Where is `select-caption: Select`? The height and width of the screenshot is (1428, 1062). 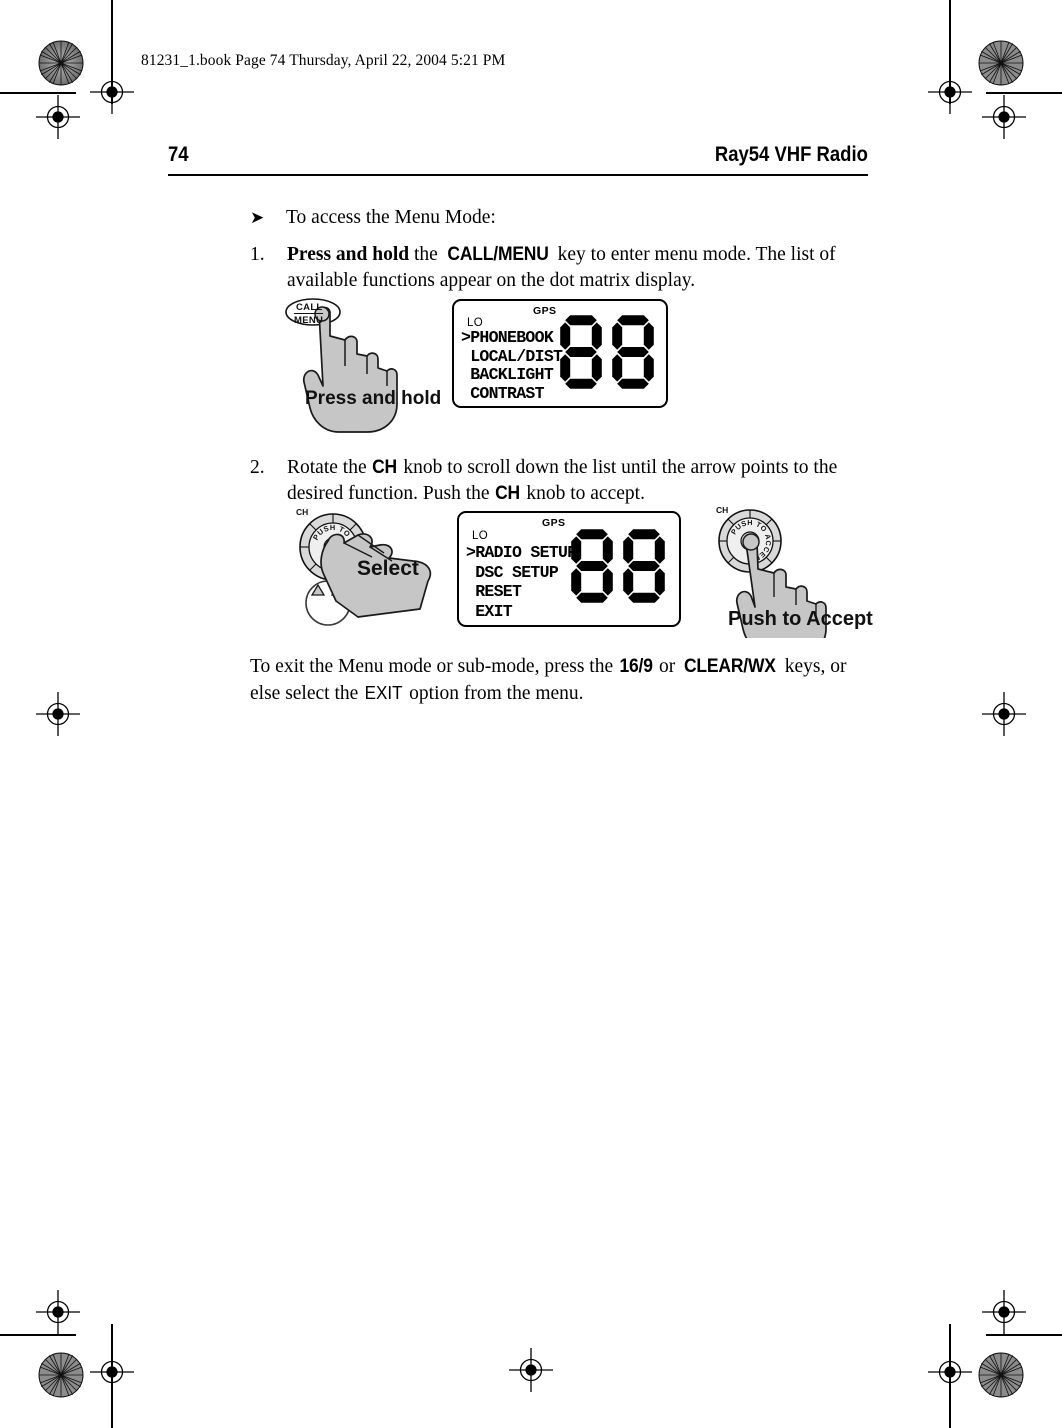 select-caption: Select is located at coordinates (388, 568).